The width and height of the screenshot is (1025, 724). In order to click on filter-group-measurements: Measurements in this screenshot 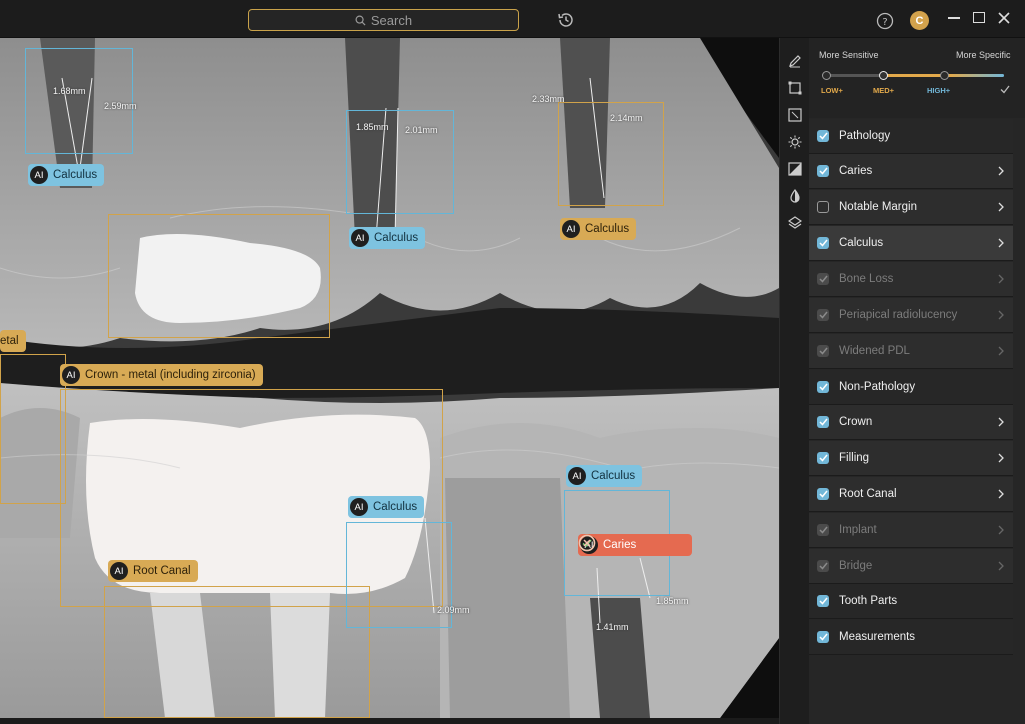, I will do `click(911, 637)`.